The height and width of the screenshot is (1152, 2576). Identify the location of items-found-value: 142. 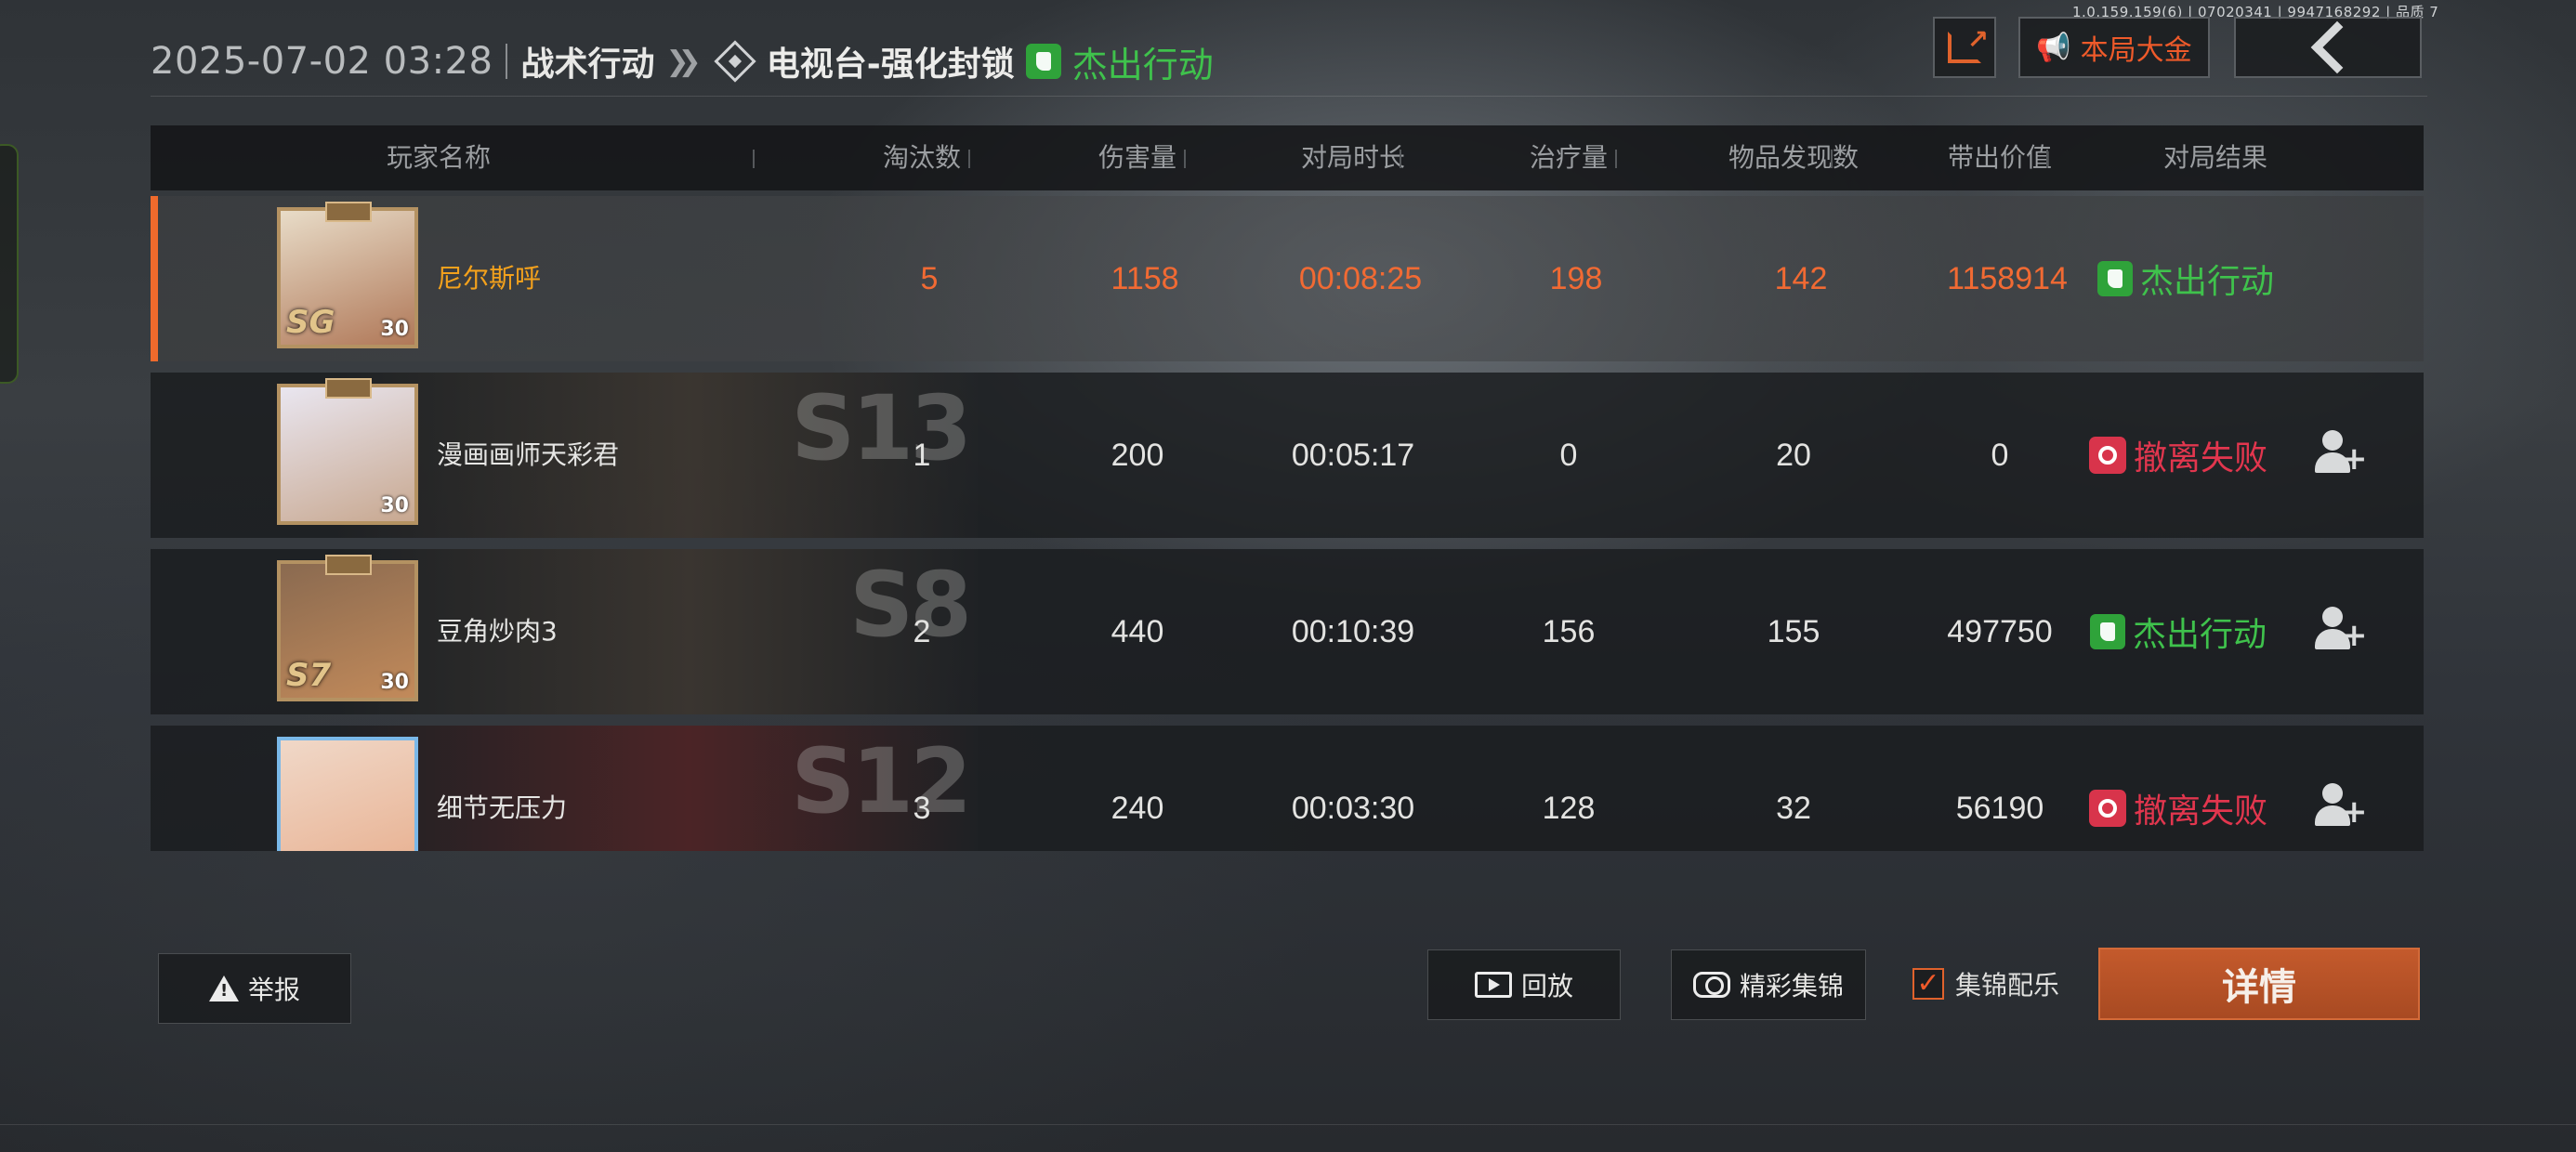
(1801, 278).